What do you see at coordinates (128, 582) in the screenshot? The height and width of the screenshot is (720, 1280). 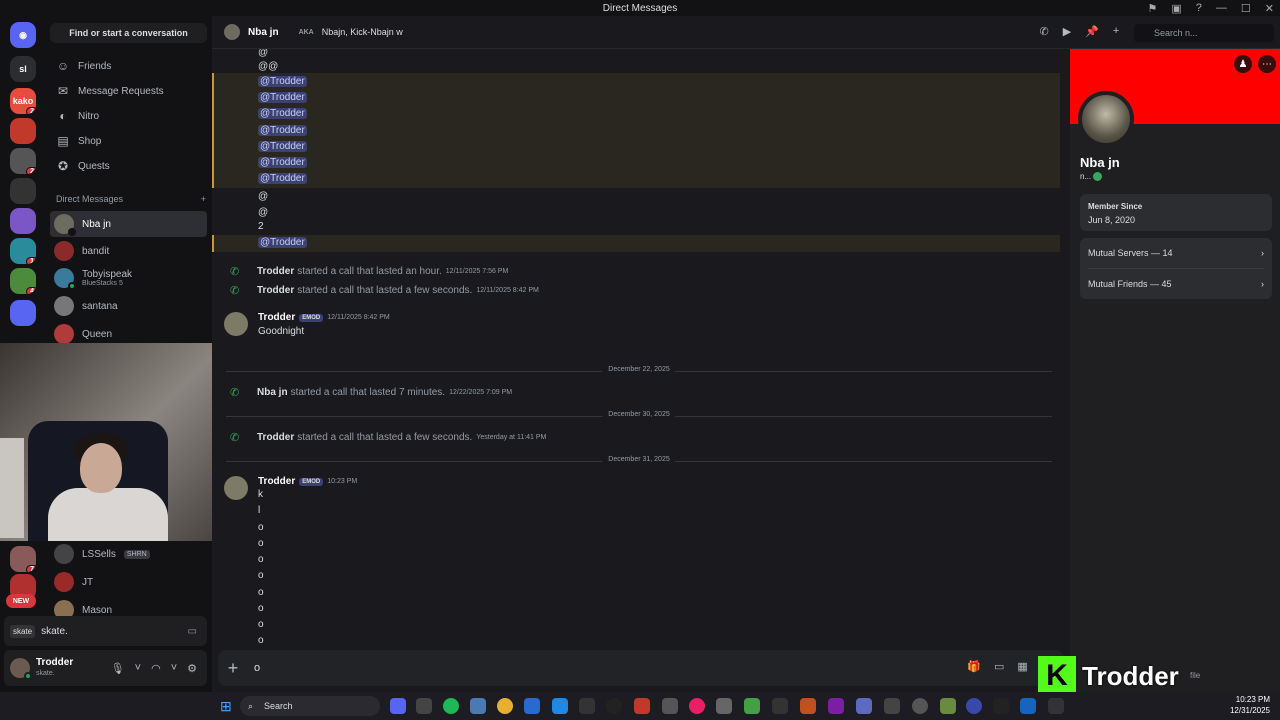 I see `dm-jt: JT` at bounding box center [128, 582].